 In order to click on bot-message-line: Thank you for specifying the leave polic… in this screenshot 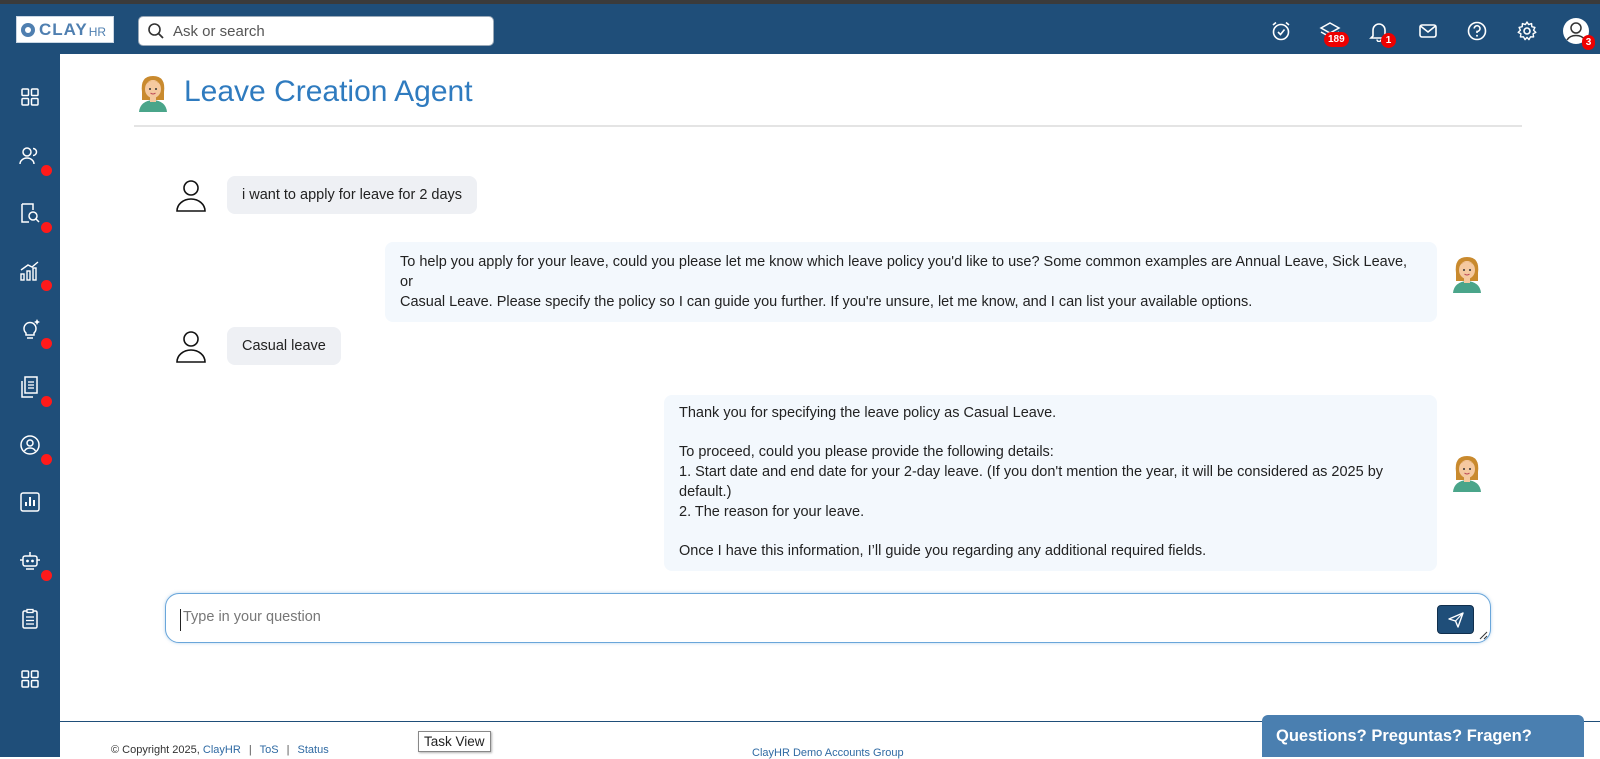, I will do `click(868, 413)`.